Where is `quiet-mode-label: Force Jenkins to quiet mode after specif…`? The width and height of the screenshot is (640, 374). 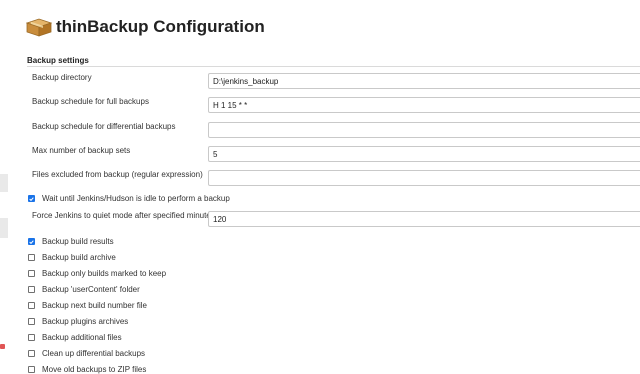
quiet-mode-label: Force Jenkins to quiet mode after specif… is located at coordinates (123, 215).